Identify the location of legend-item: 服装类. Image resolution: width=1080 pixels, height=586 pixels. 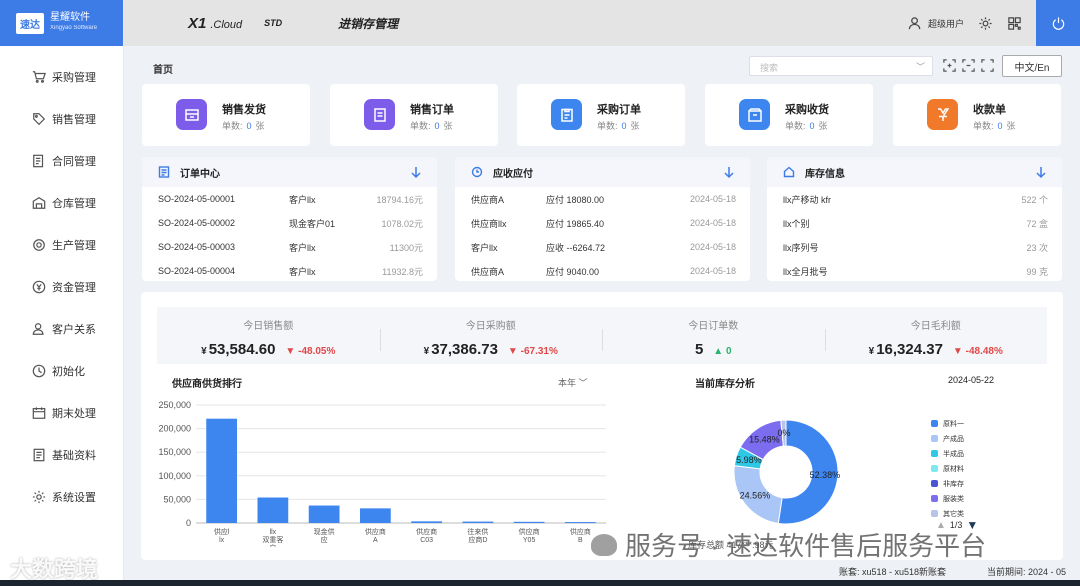
(947, 498).